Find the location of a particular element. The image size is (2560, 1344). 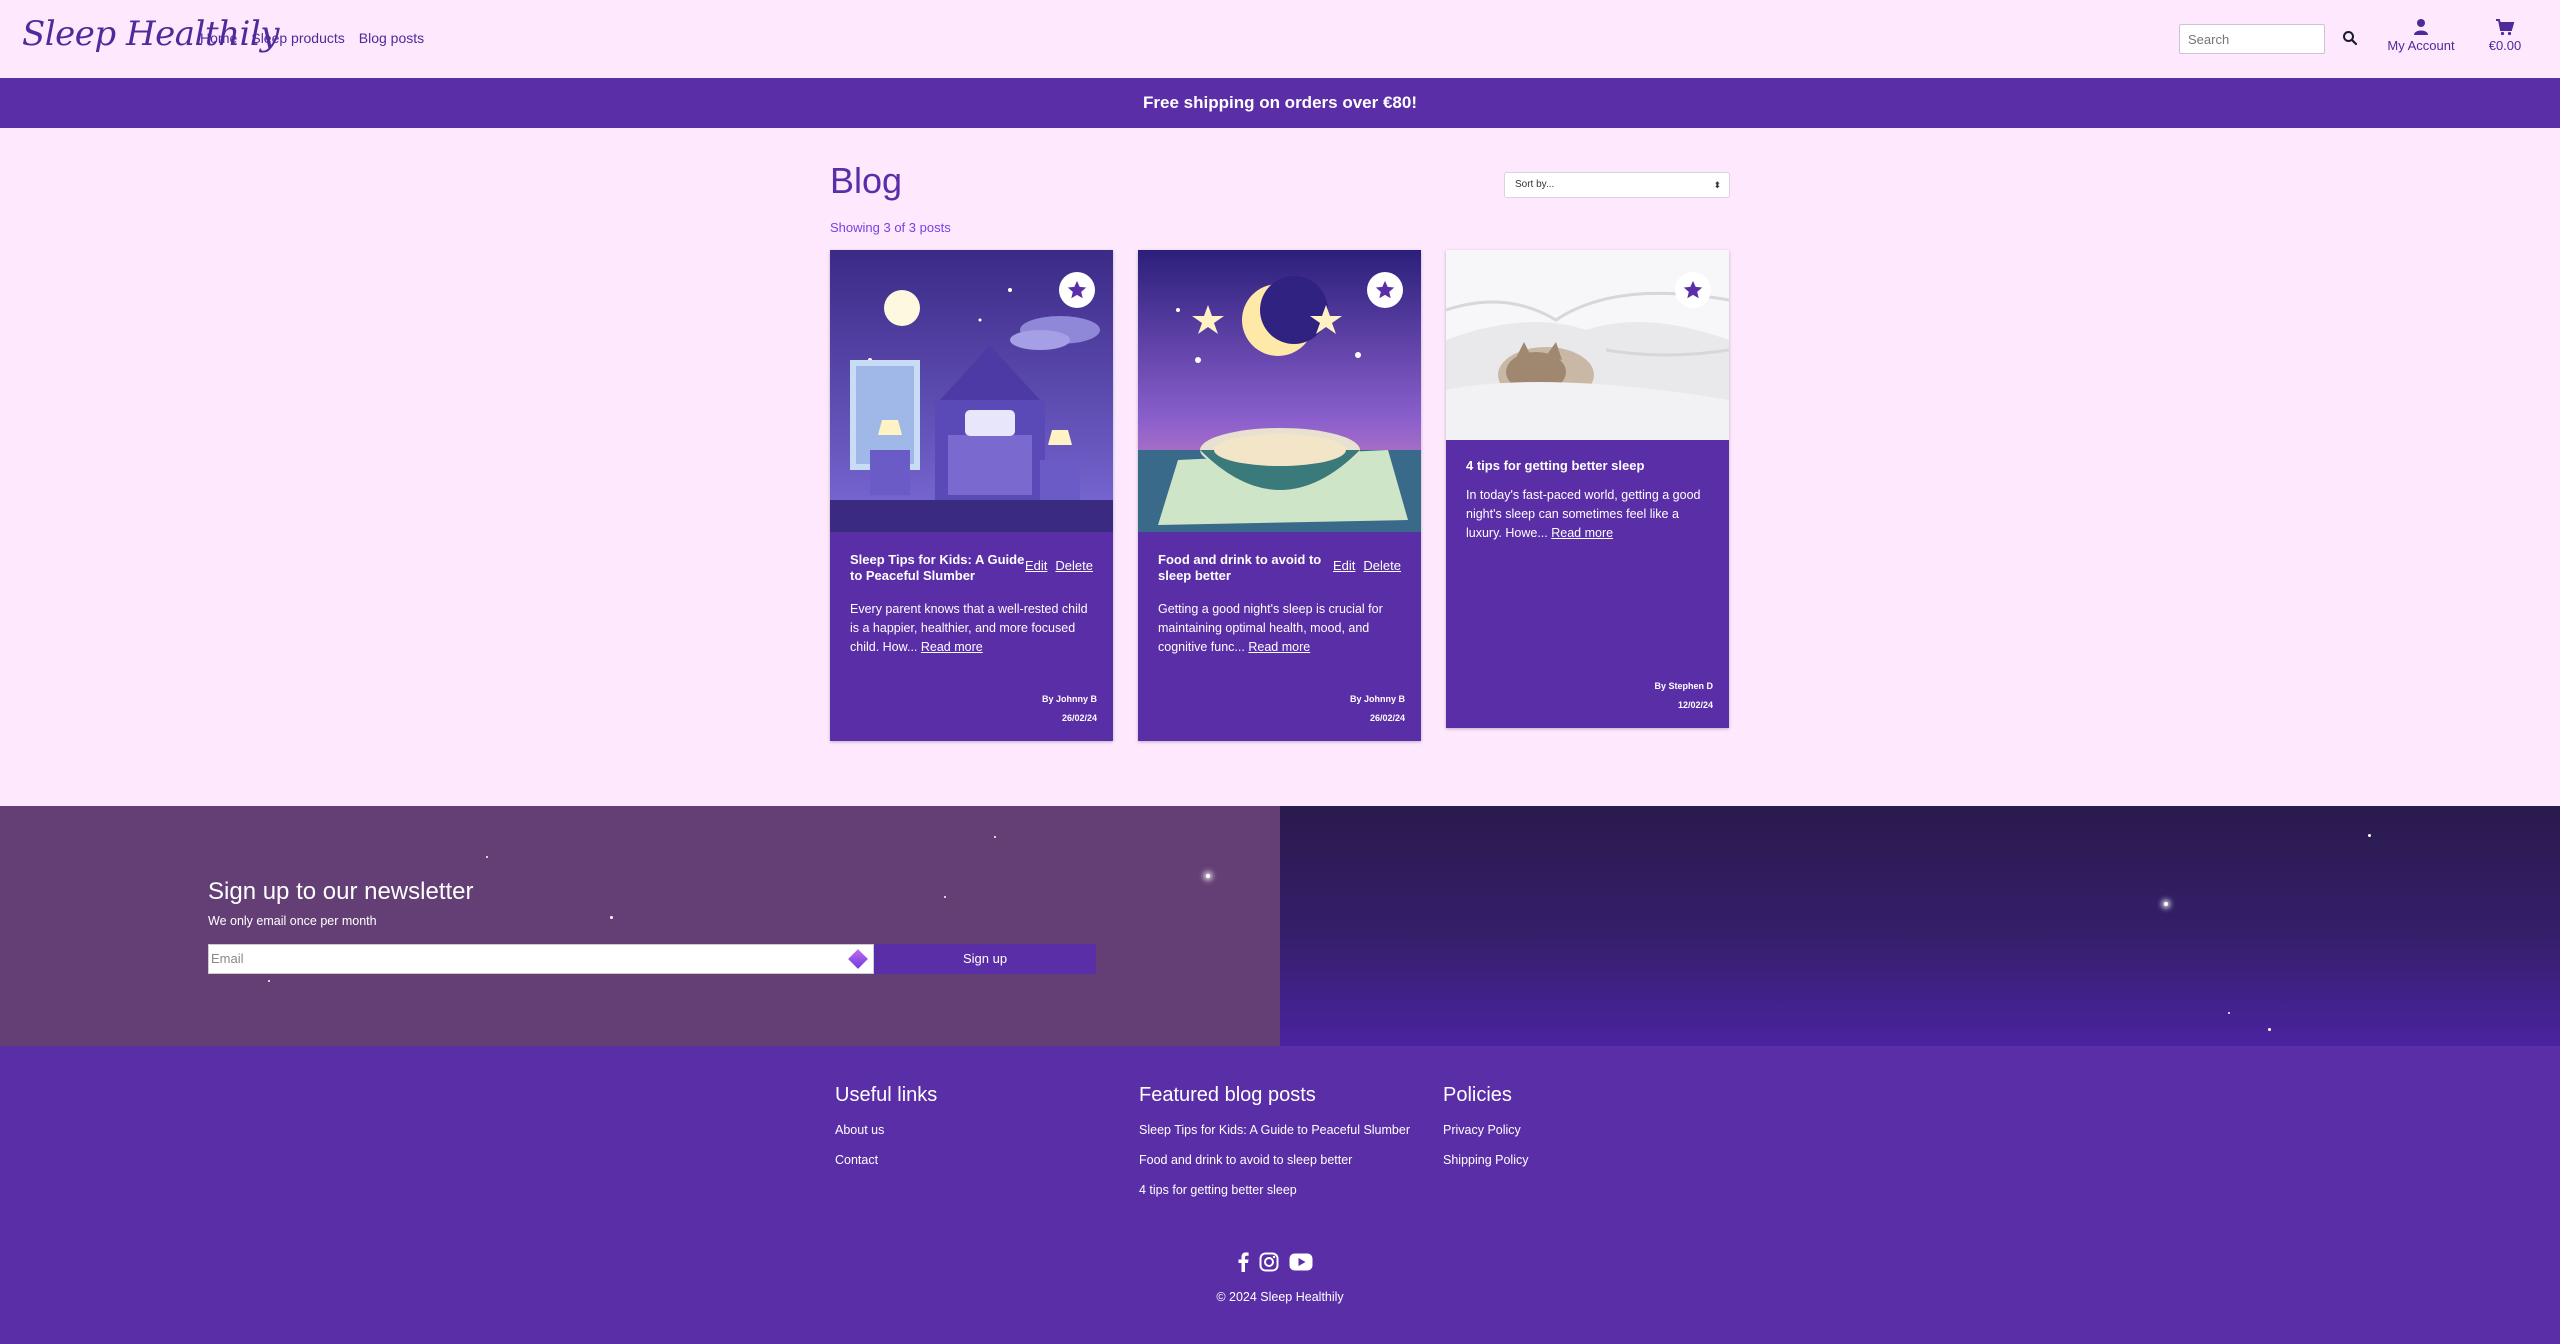

newsletter-subtitle: We only email once per month is located at coordinates (292, 921).